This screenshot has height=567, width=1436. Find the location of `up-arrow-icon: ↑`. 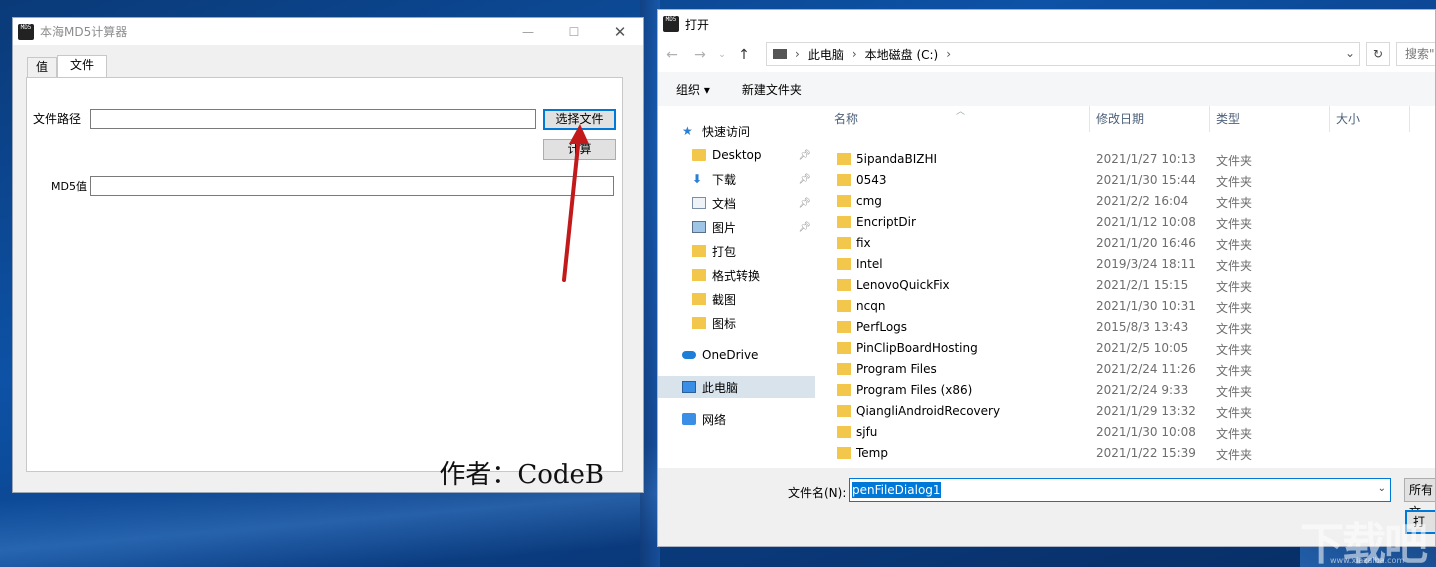

up-arrow-icon: ↑ is located at coordinates (744, 55).